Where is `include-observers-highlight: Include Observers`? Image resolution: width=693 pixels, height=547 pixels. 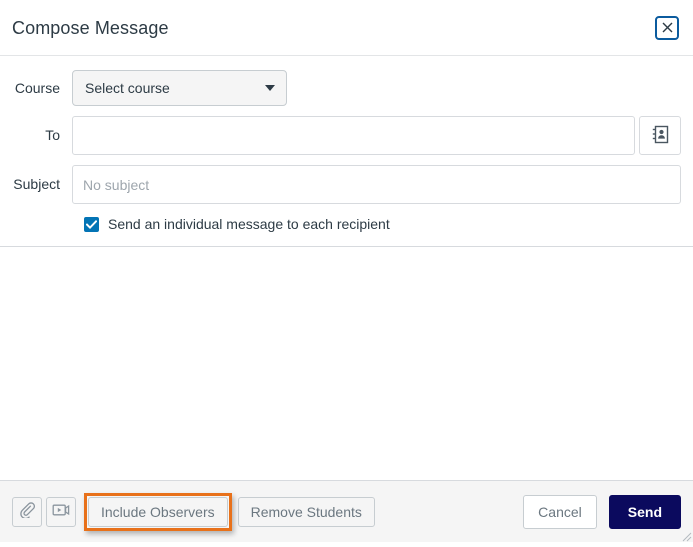 include-observers-highlight: Include Observers is located at coordinates (158, 511).